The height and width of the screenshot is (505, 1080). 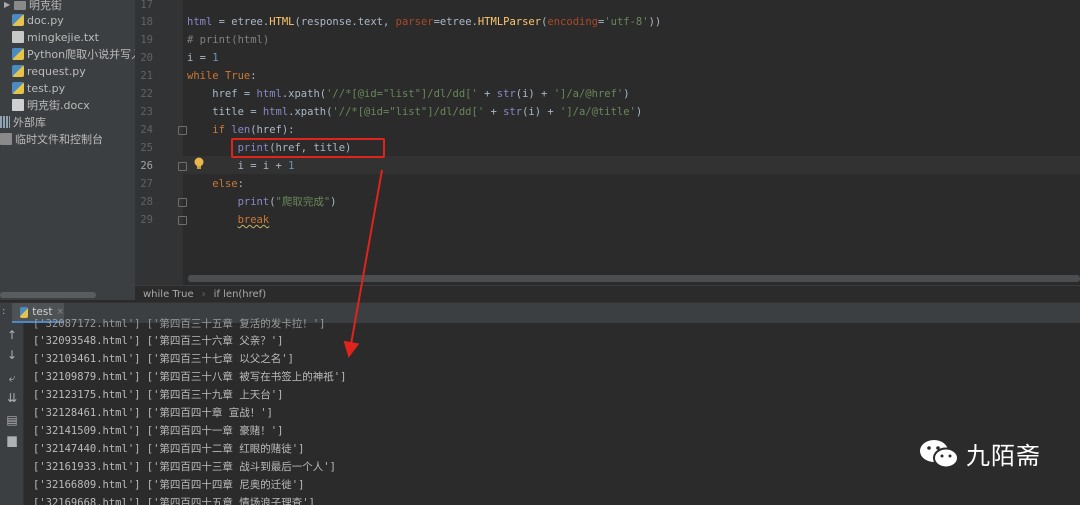 What do you see at coordinates (45, 20) in the screenshot?
I see `tree-item-label: doc.py` at bounding box center [45, 20].